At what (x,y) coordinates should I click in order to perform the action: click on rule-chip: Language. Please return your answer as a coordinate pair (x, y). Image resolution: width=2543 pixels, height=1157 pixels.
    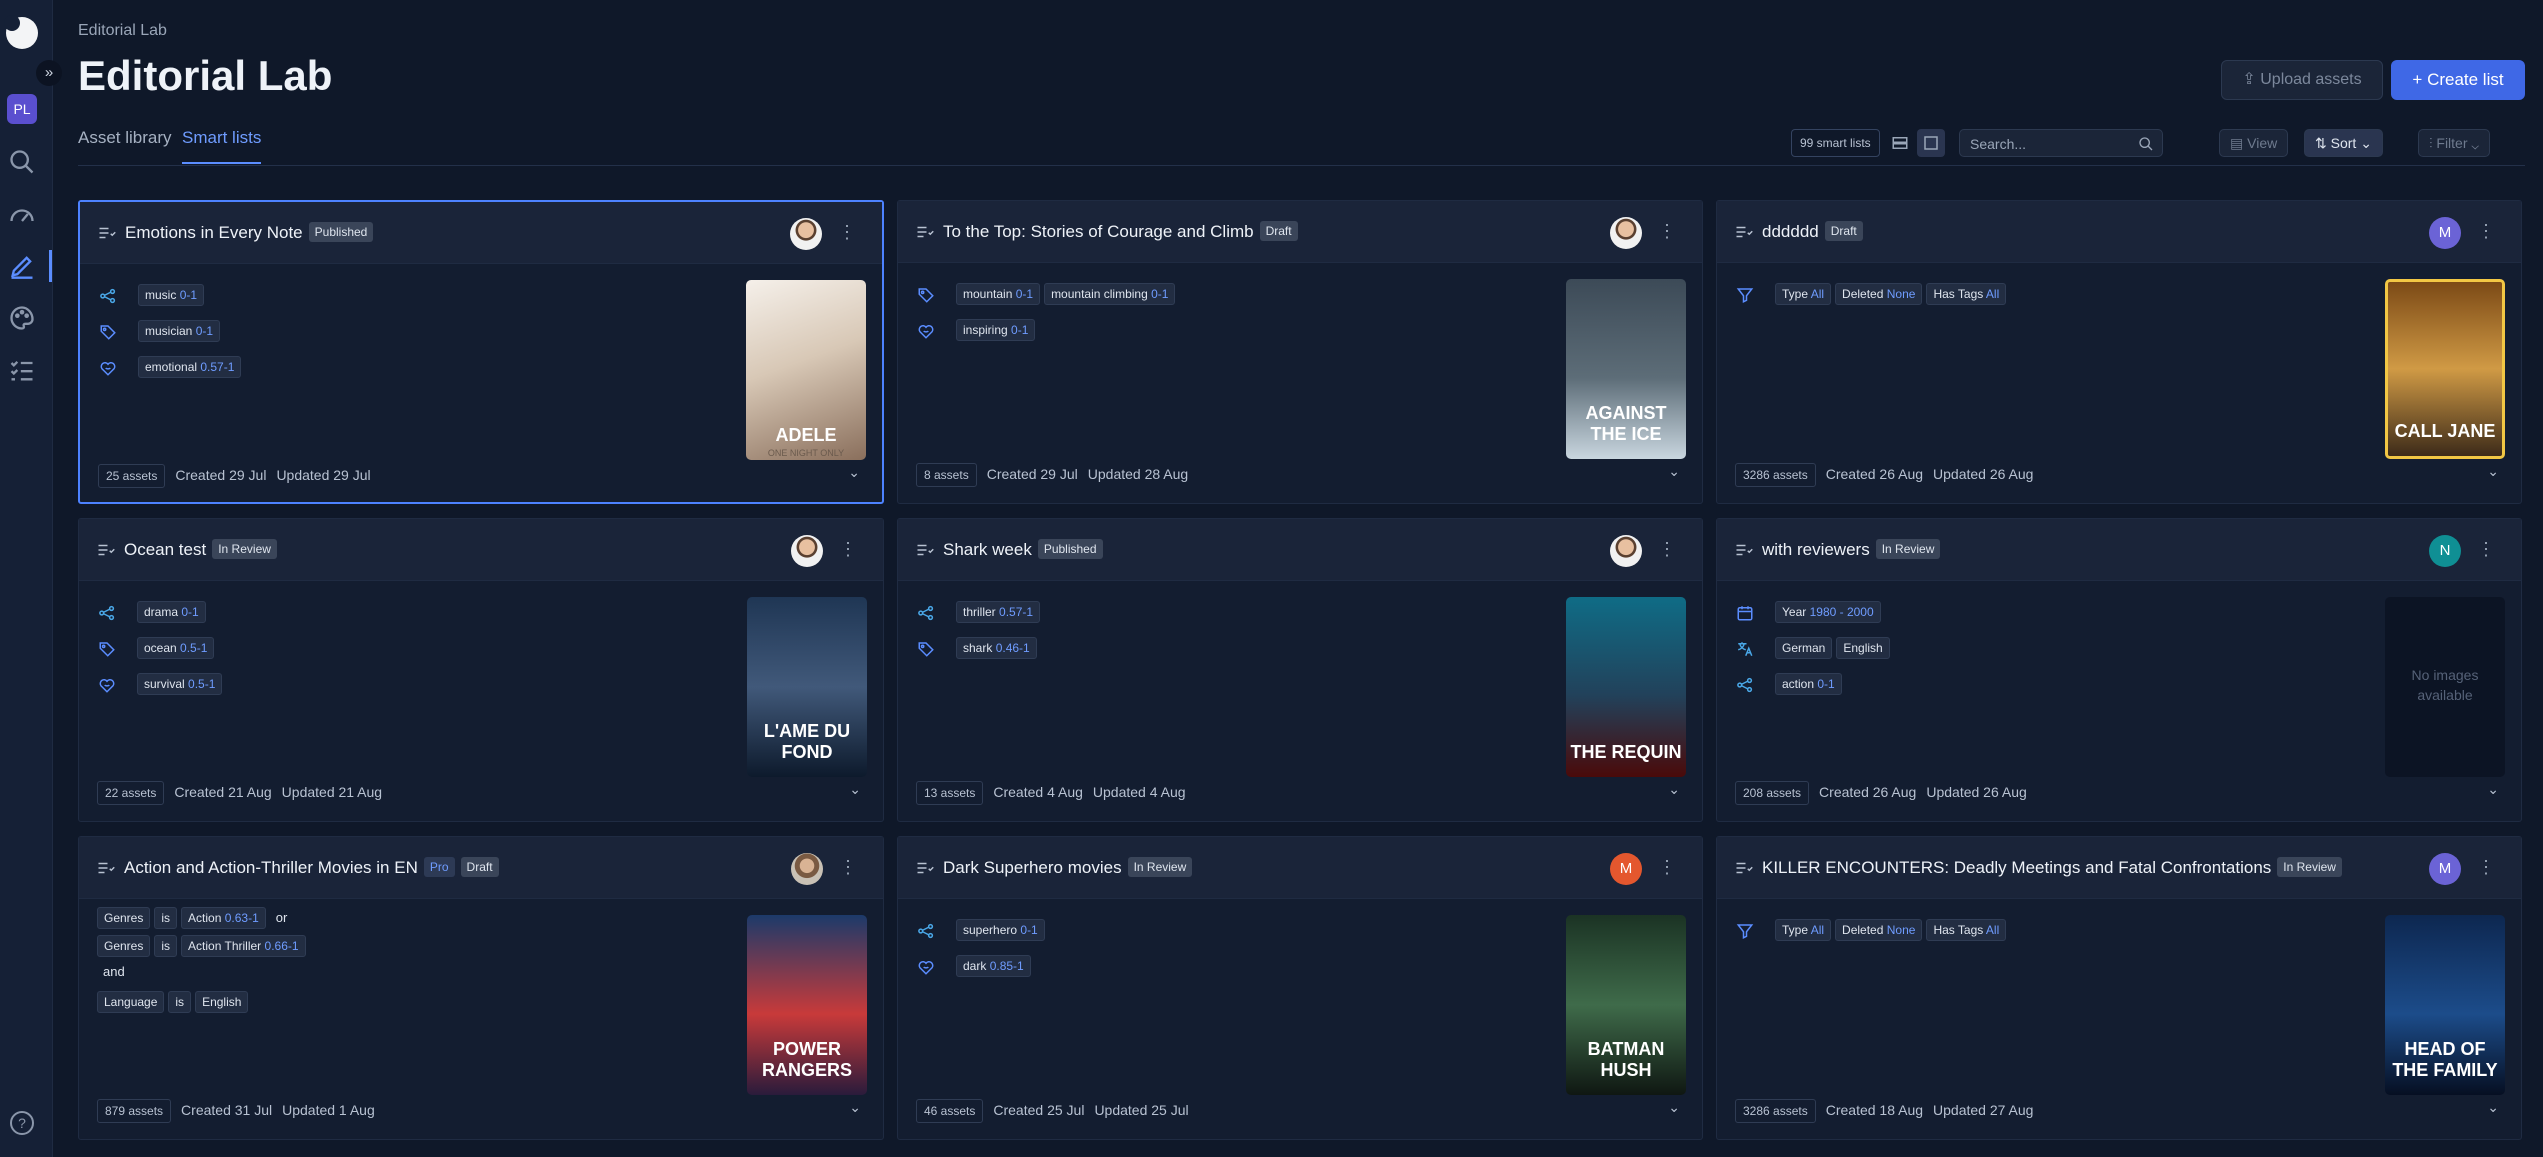
    Looking at the image, I should click on (131, 1002).